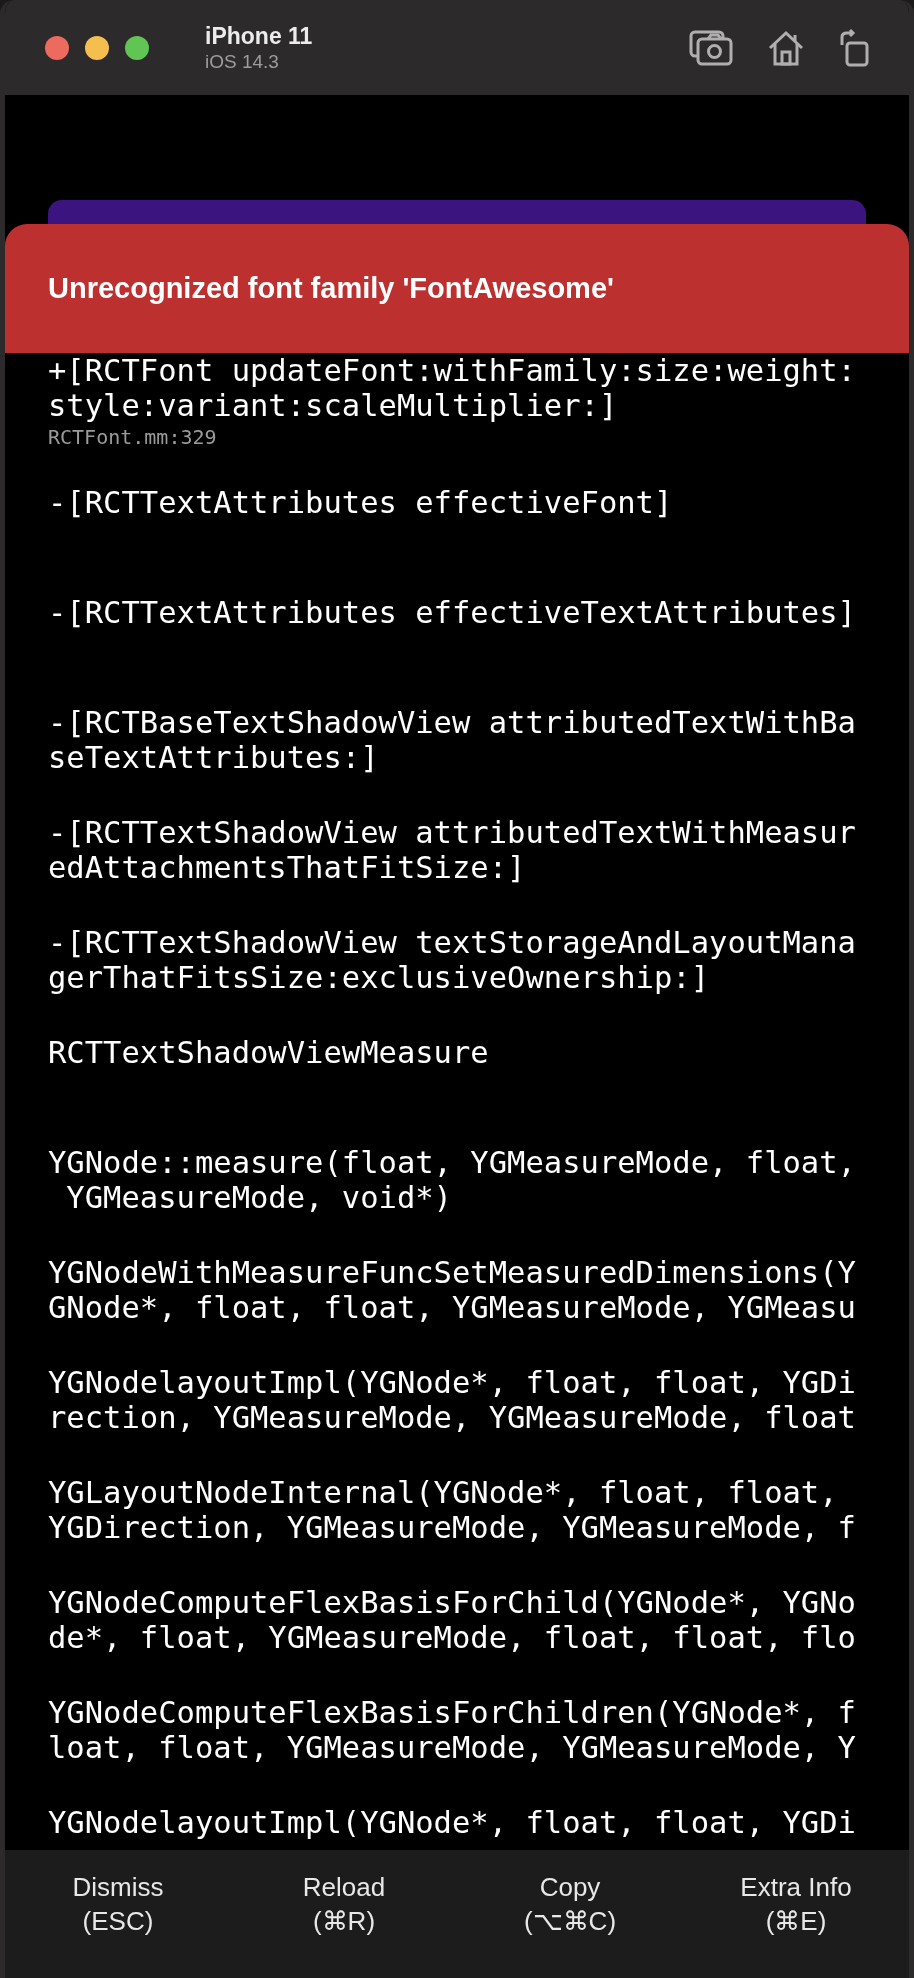 Image resolution: width=914 pixels, height=1978 pixels. I want to click on error-title: Unrecognized font family 'FontAwesome', so click(331, 288).